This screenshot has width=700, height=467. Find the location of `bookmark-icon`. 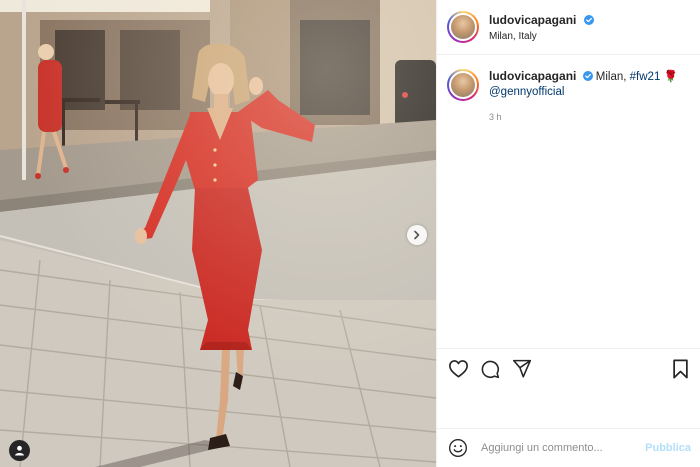

bookmark-icon is located at coordinates (680, 368).